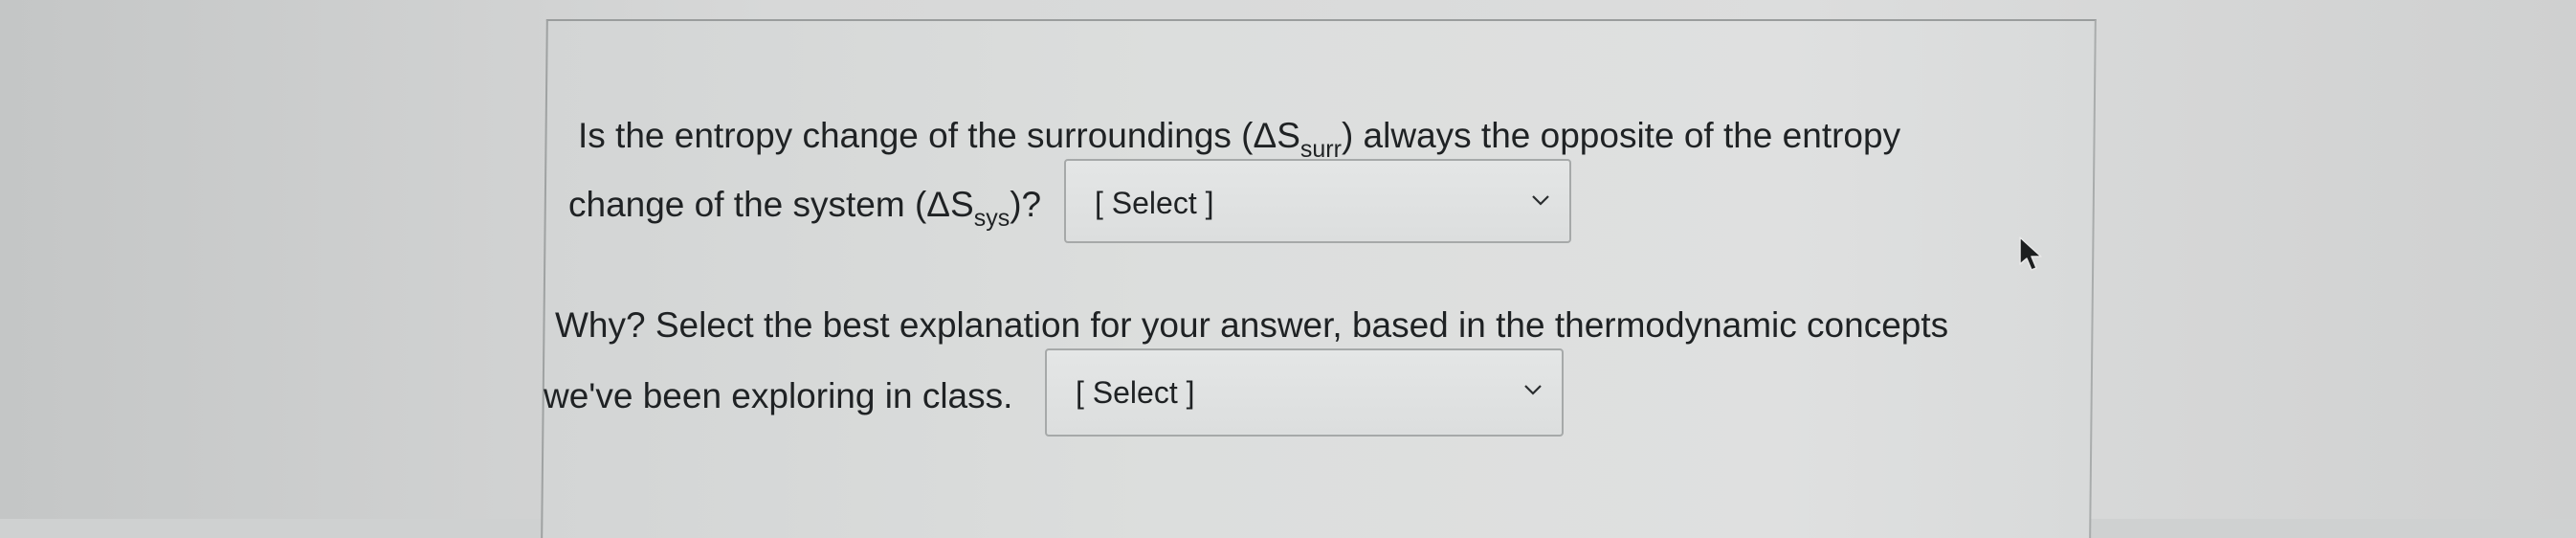  What do you see at coordinates (2030, 253) in the screenshot?
I see `mouse-pointer-icon` at bounding box center [2030, 253].